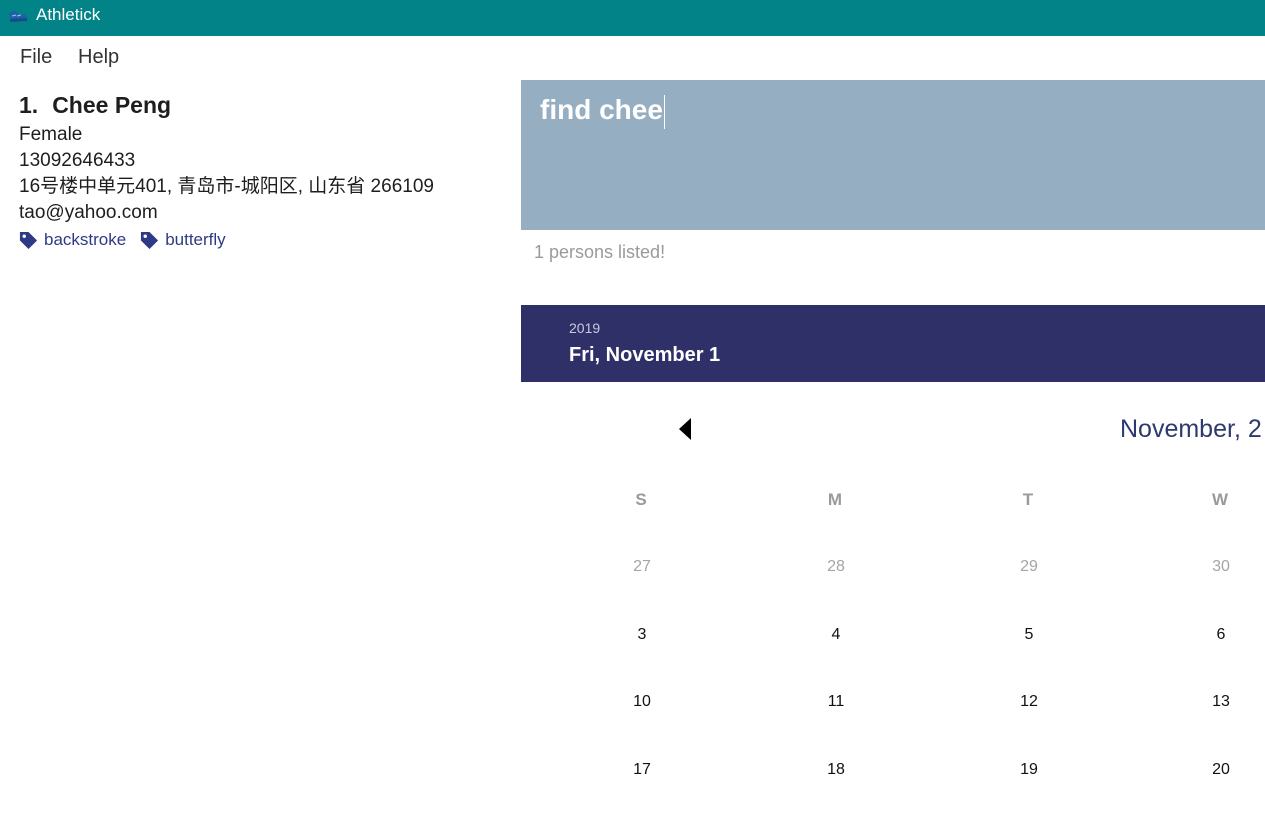 Image resolution: width=1265 pixels, height=819 pixels. Describe the element at coordinates (259, 107) in the screenshot. I see `person-header: 1. Chee Peng` at that location.